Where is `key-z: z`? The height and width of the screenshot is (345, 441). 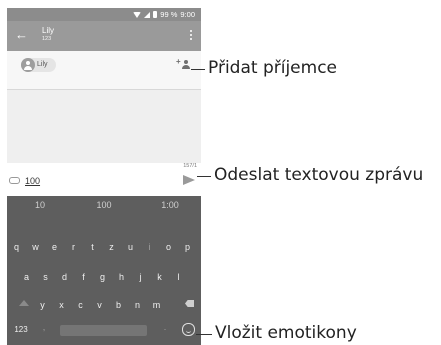 key-z: z is located at coordinates (111, 247).